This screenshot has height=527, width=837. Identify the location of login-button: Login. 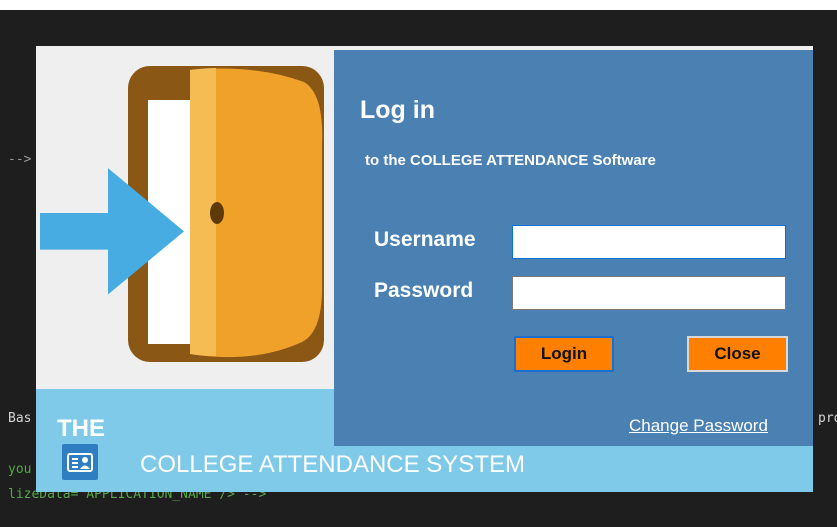
(564, 354).